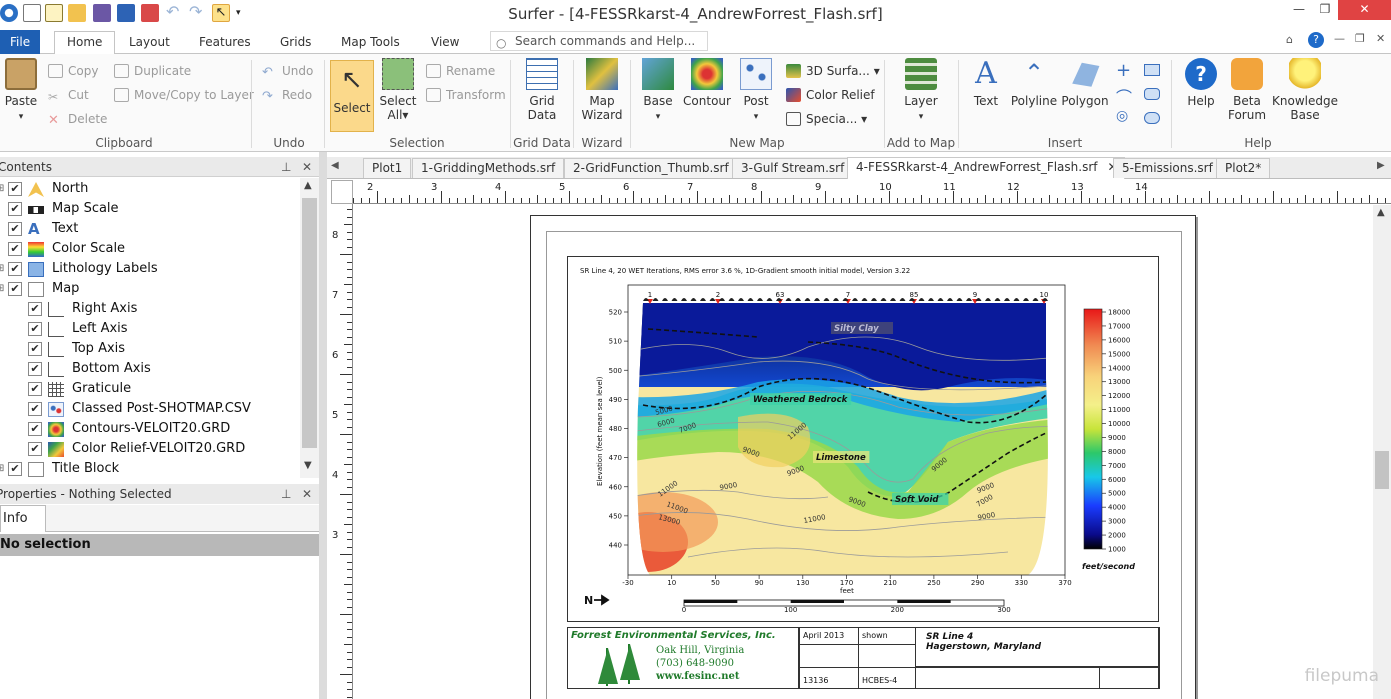 Image resolution: width=1391 pixels, height=699 pixels. Describe the element at coordinates (287, 71) in the screenshot. I see `undo-button: ↶ Undo` at that location.